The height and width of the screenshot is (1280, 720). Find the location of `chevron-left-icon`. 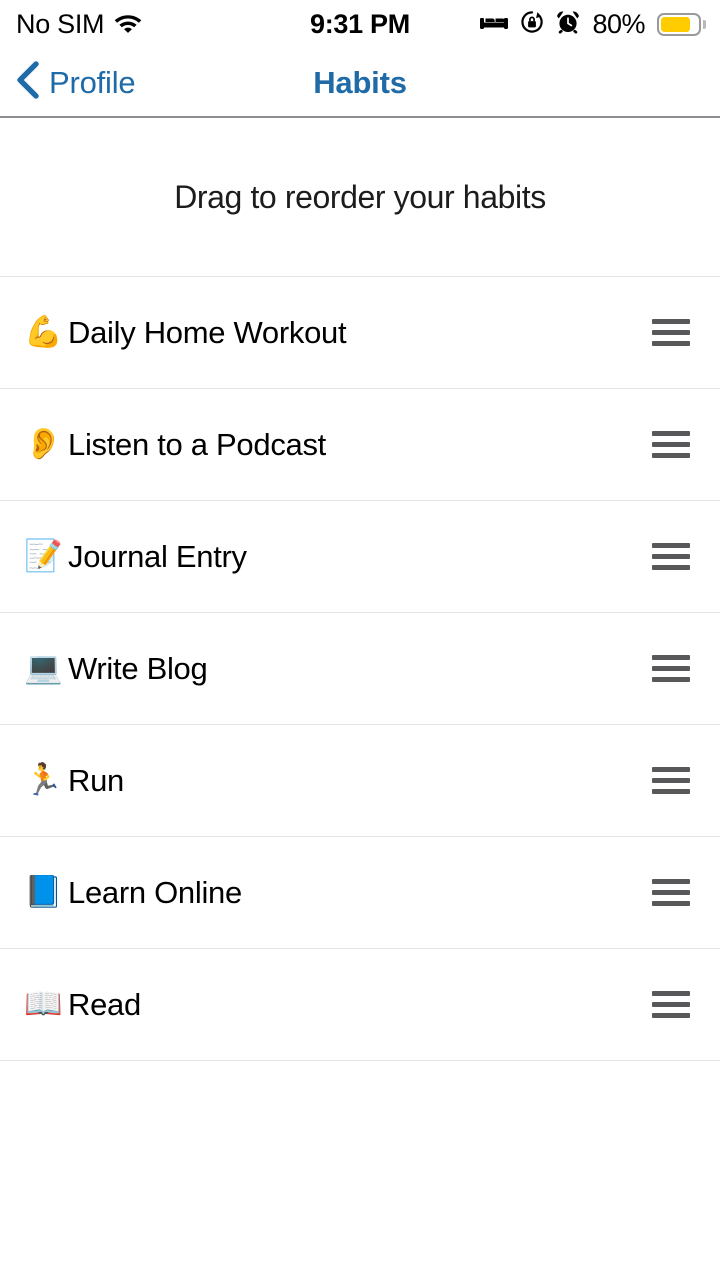

chevron-left-icon is located at coordinates (27, 82).